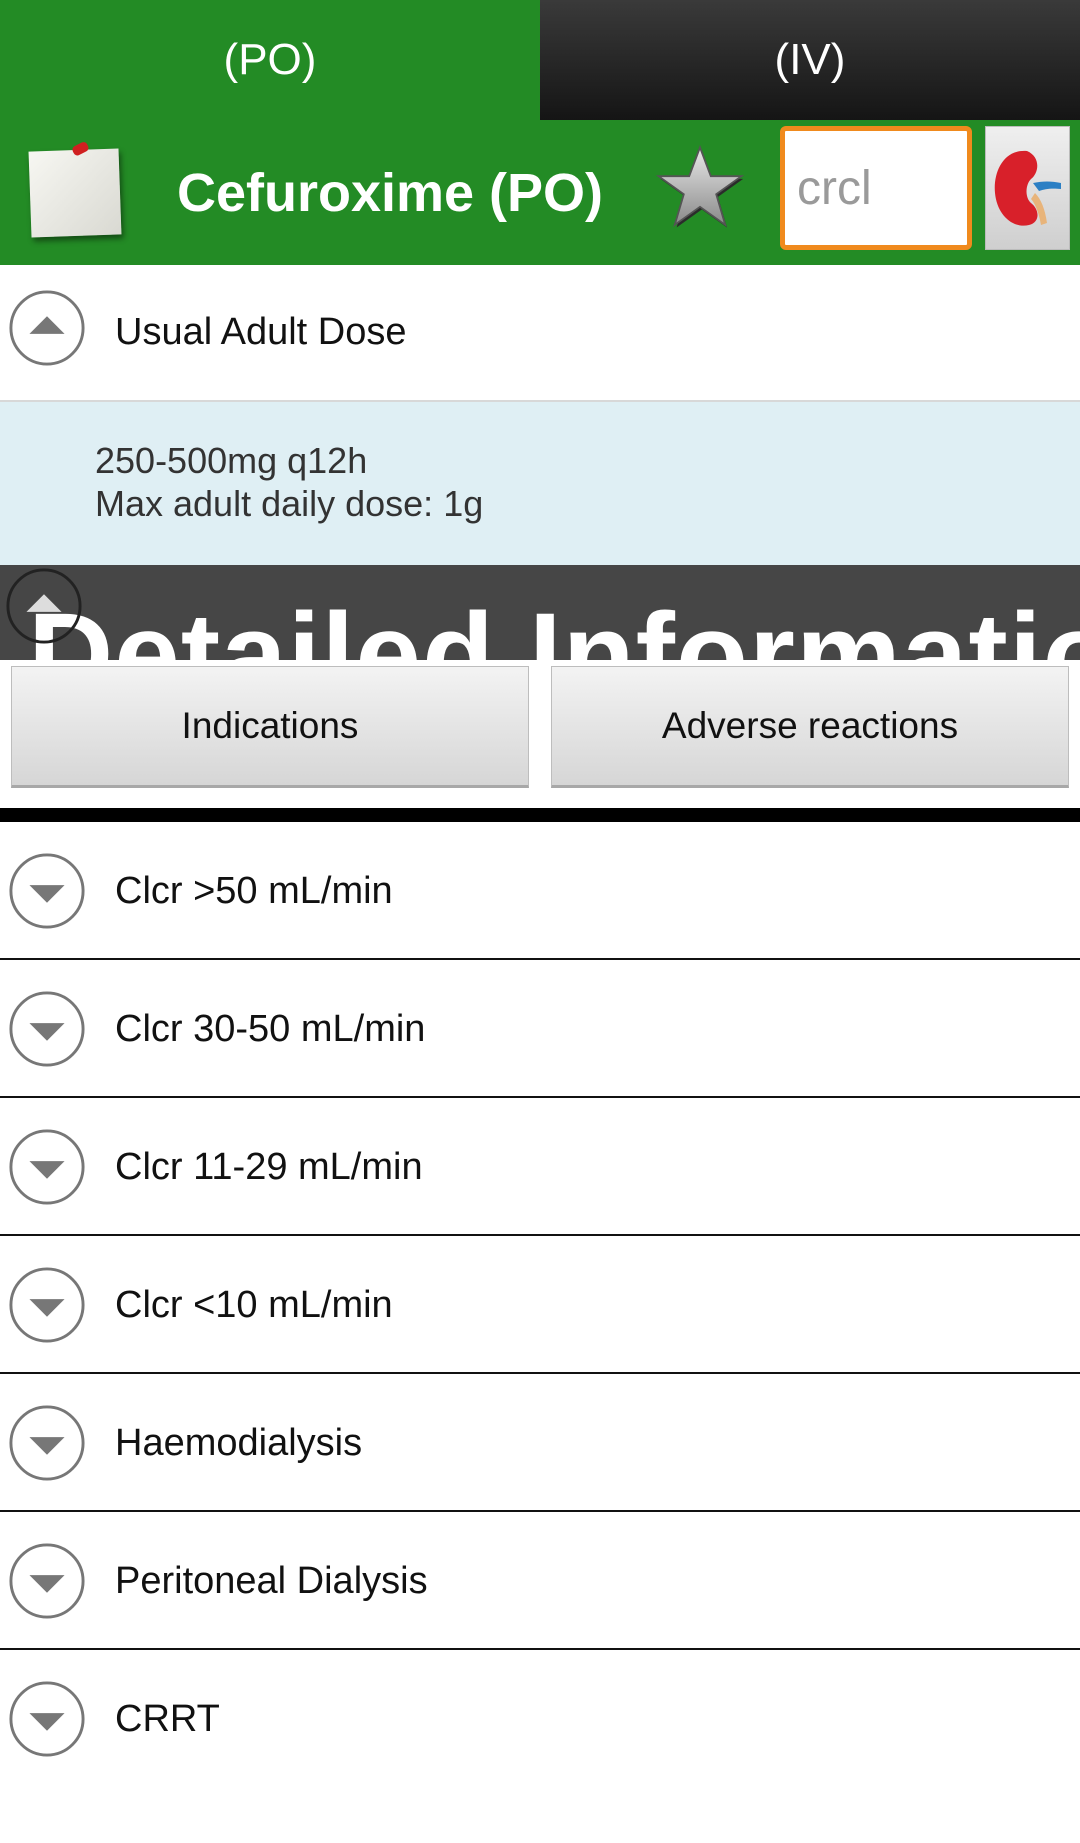 Image resolution: width=1080 pixels, height=1843 pixels. What do you see at coordinates (270, 1029) in the screenshot?
I see `renal-row-label: Clcr 30-50 mL/min` at bounding box center [270, 1029].